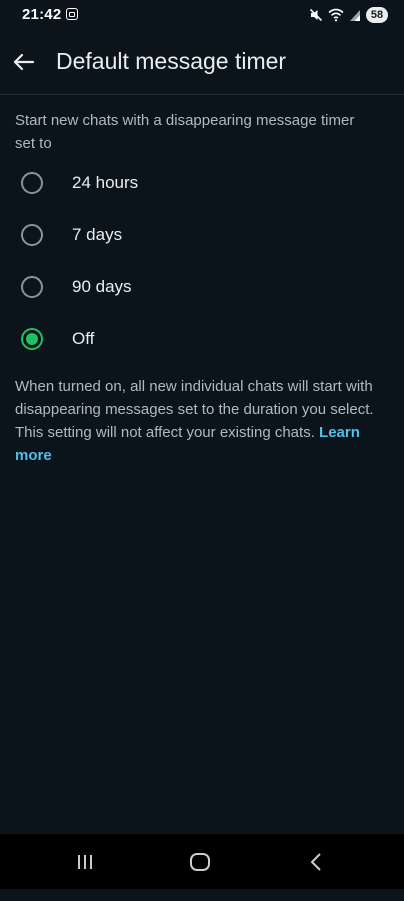 Image resolution: width=404 pixels, height=901 pixels. I want to click on recents-icon, so click(85, 862).